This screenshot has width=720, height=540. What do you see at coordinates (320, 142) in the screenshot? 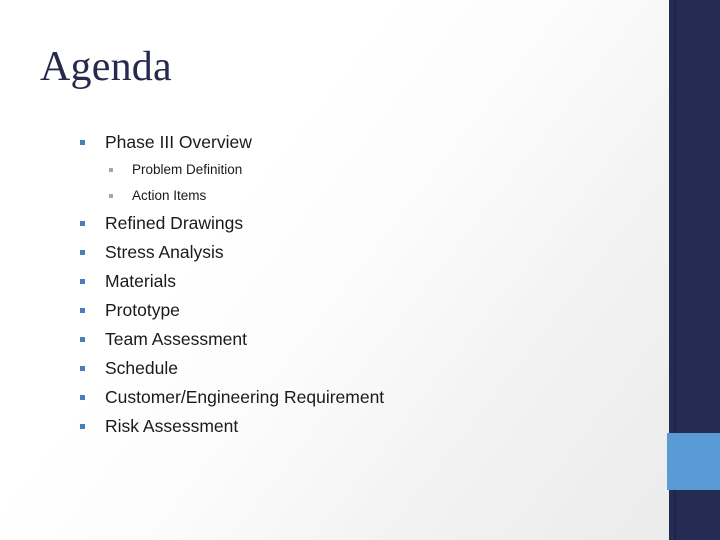
I see `outline-item: Phase III Overview` at bounding box center [320, 142].